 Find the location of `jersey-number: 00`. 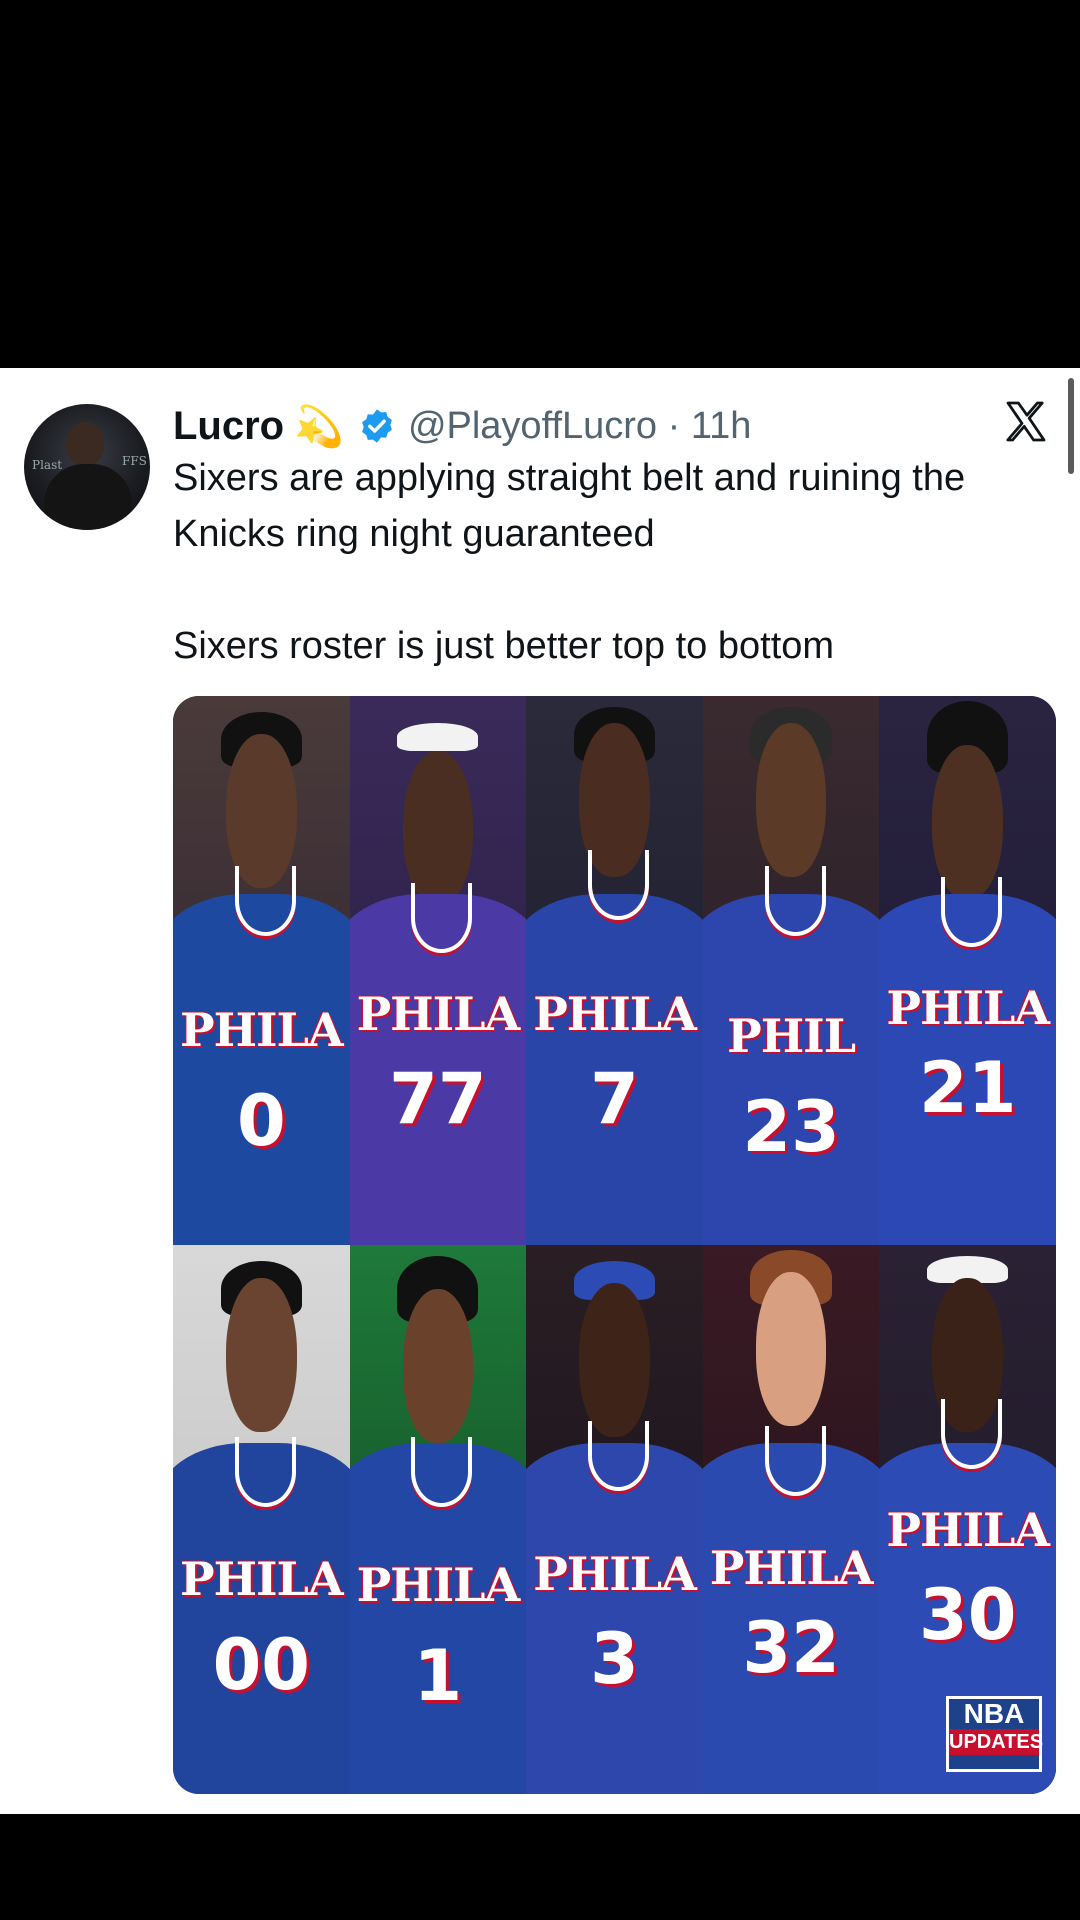

jersey-number: 00 is located at coordinates (261, 1664).